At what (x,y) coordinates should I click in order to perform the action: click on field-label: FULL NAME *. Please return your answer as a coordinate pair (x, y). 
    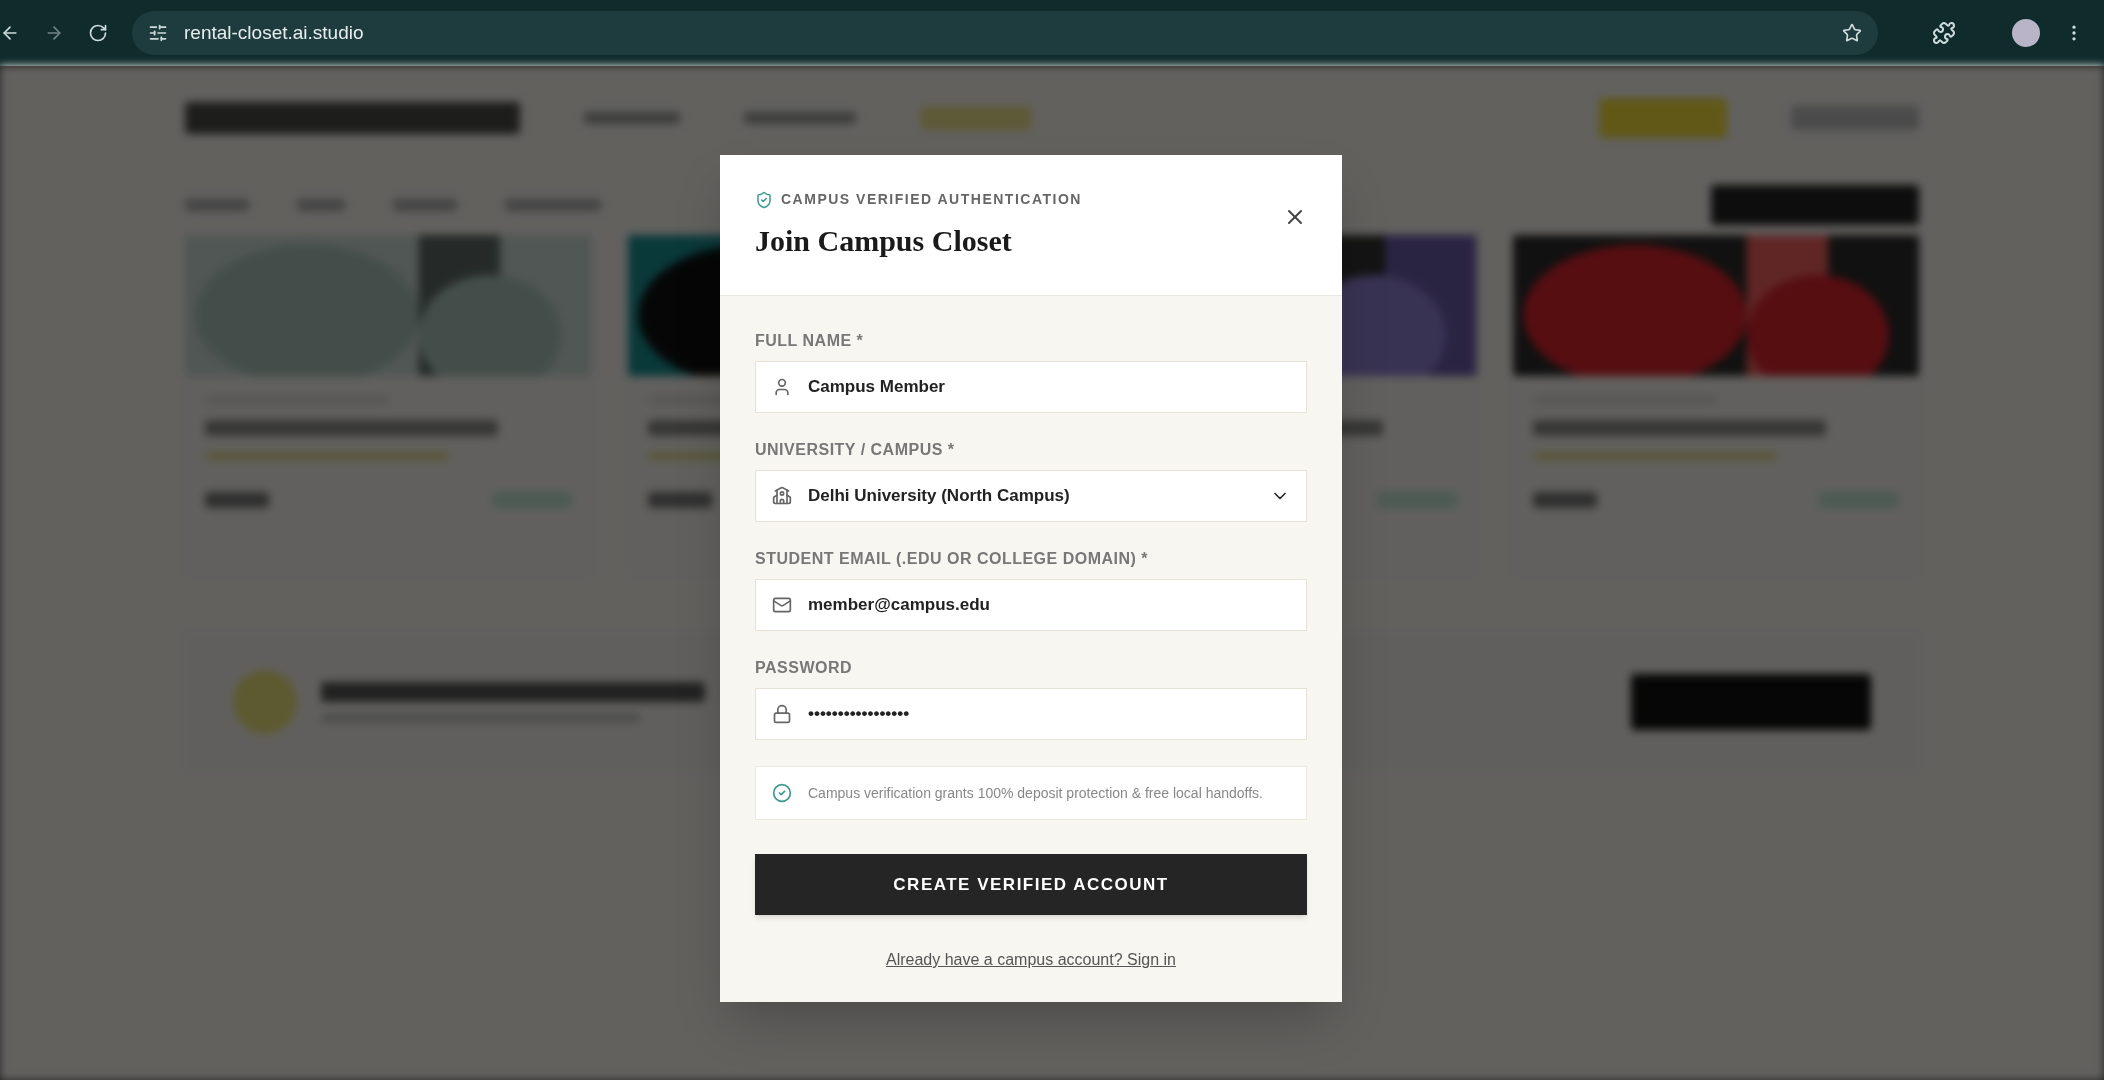
    Looking at the image, I should click on (810, 341).